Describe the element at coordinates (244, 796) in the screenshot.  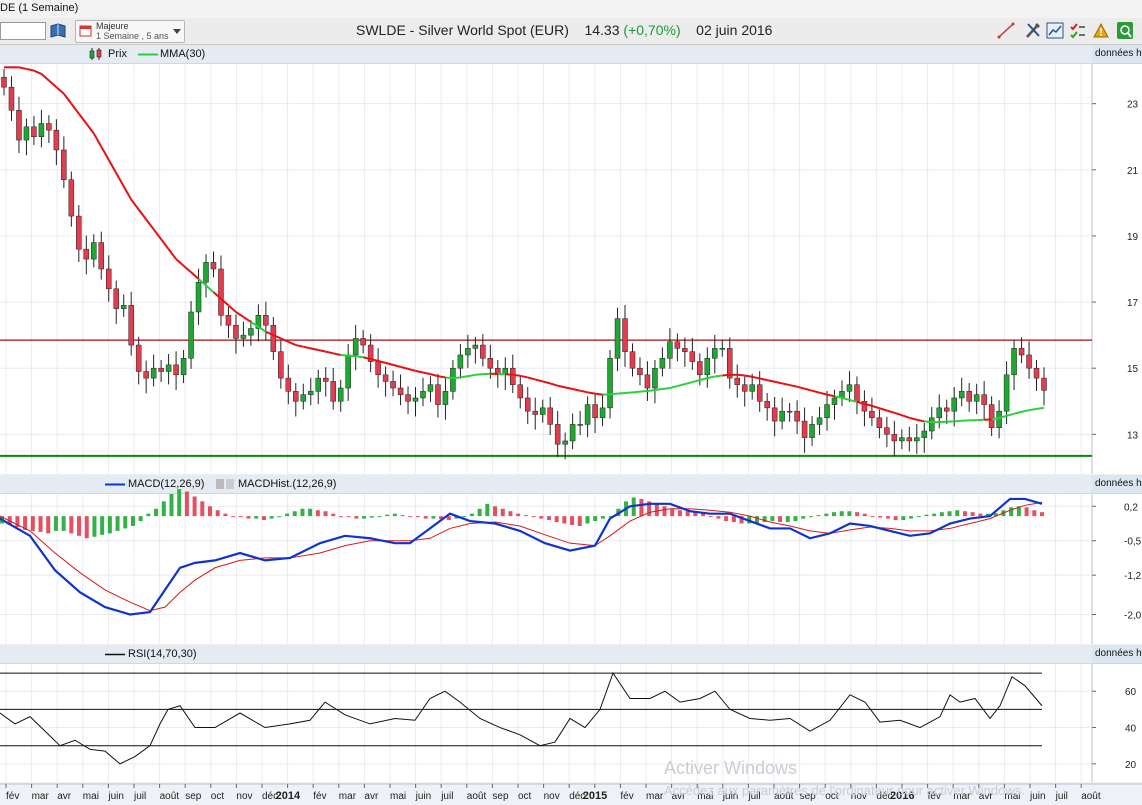
I see `x-tick-label: nov` at that location.